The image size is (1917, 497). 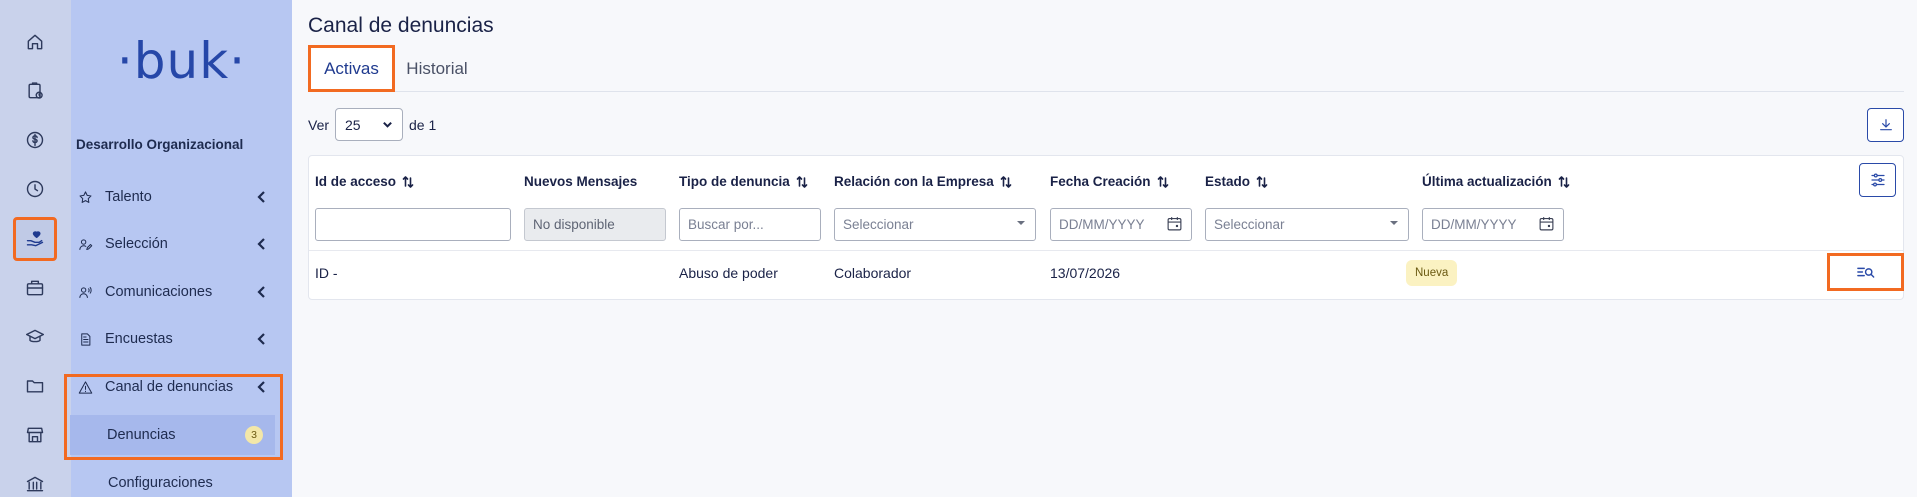 I want to click on cell-type: Abuso de poder, so click(x=728, y=273).